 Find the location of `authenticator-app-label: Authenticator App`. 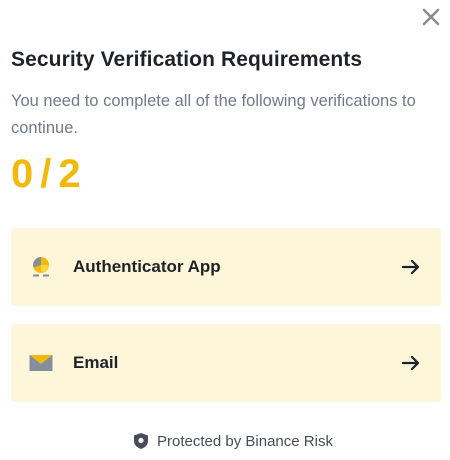

authenticator-app-label: Authenticator App is located at coordinates (147, 266).